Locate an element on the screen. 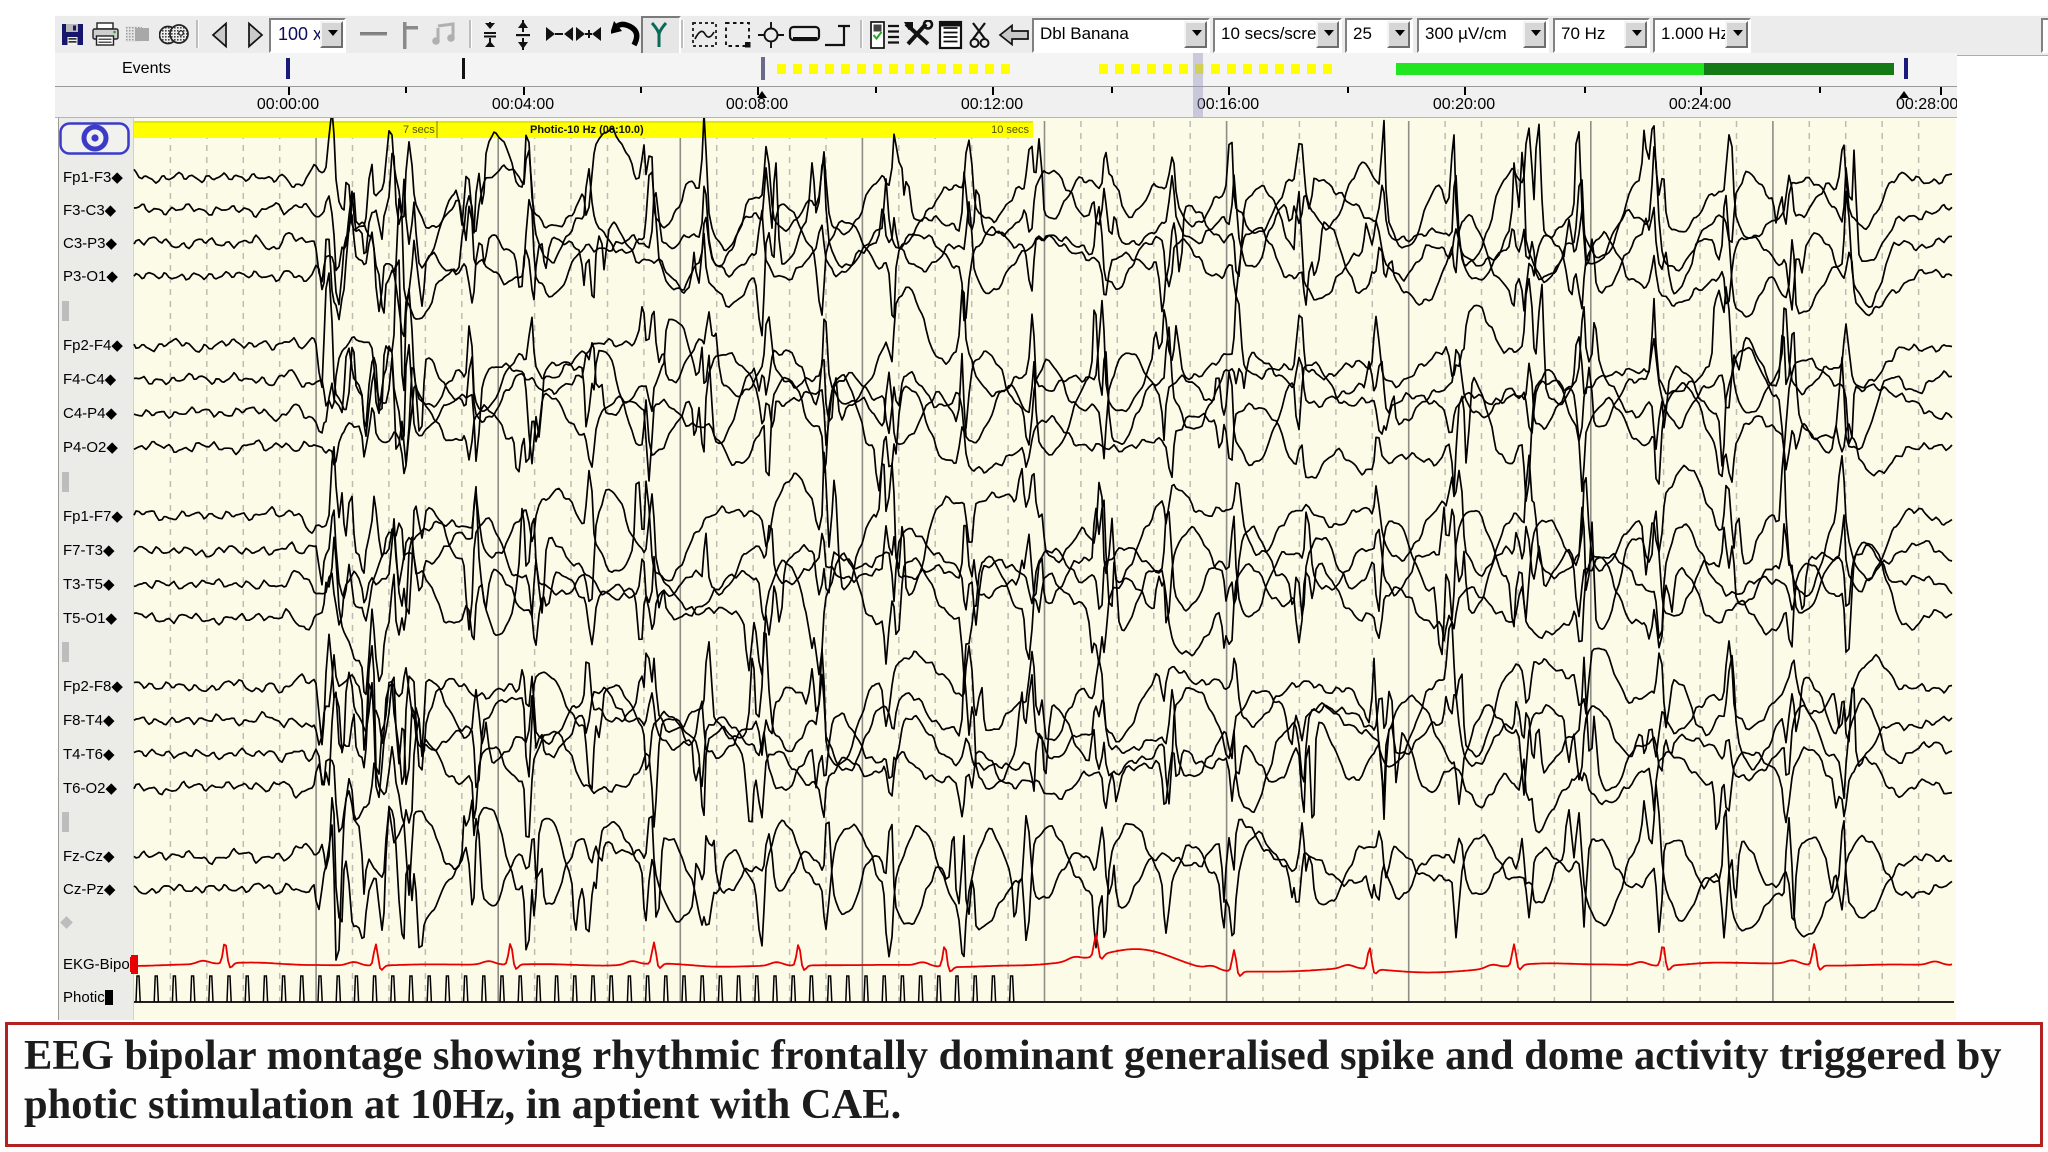  svg-text: 7 secs is located at coordinates (419, 130).